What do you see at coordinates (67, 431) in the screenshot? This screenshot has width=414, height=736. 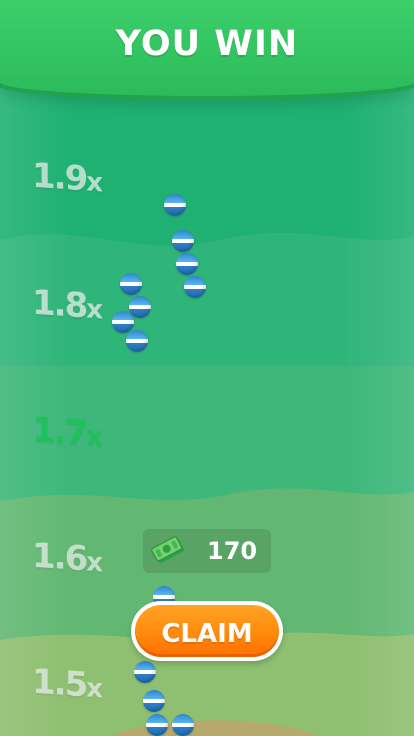 I see `multiplier-label-active: 1.7x` at bounding box center [67, 431].